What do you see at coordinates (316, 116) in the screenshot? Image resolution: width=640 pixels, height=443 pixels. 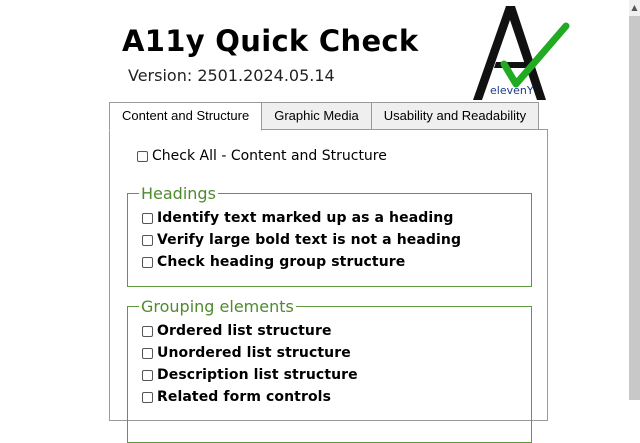 I see `tab-graphic-media: Graphic Media` at bounding box center [316, 116].